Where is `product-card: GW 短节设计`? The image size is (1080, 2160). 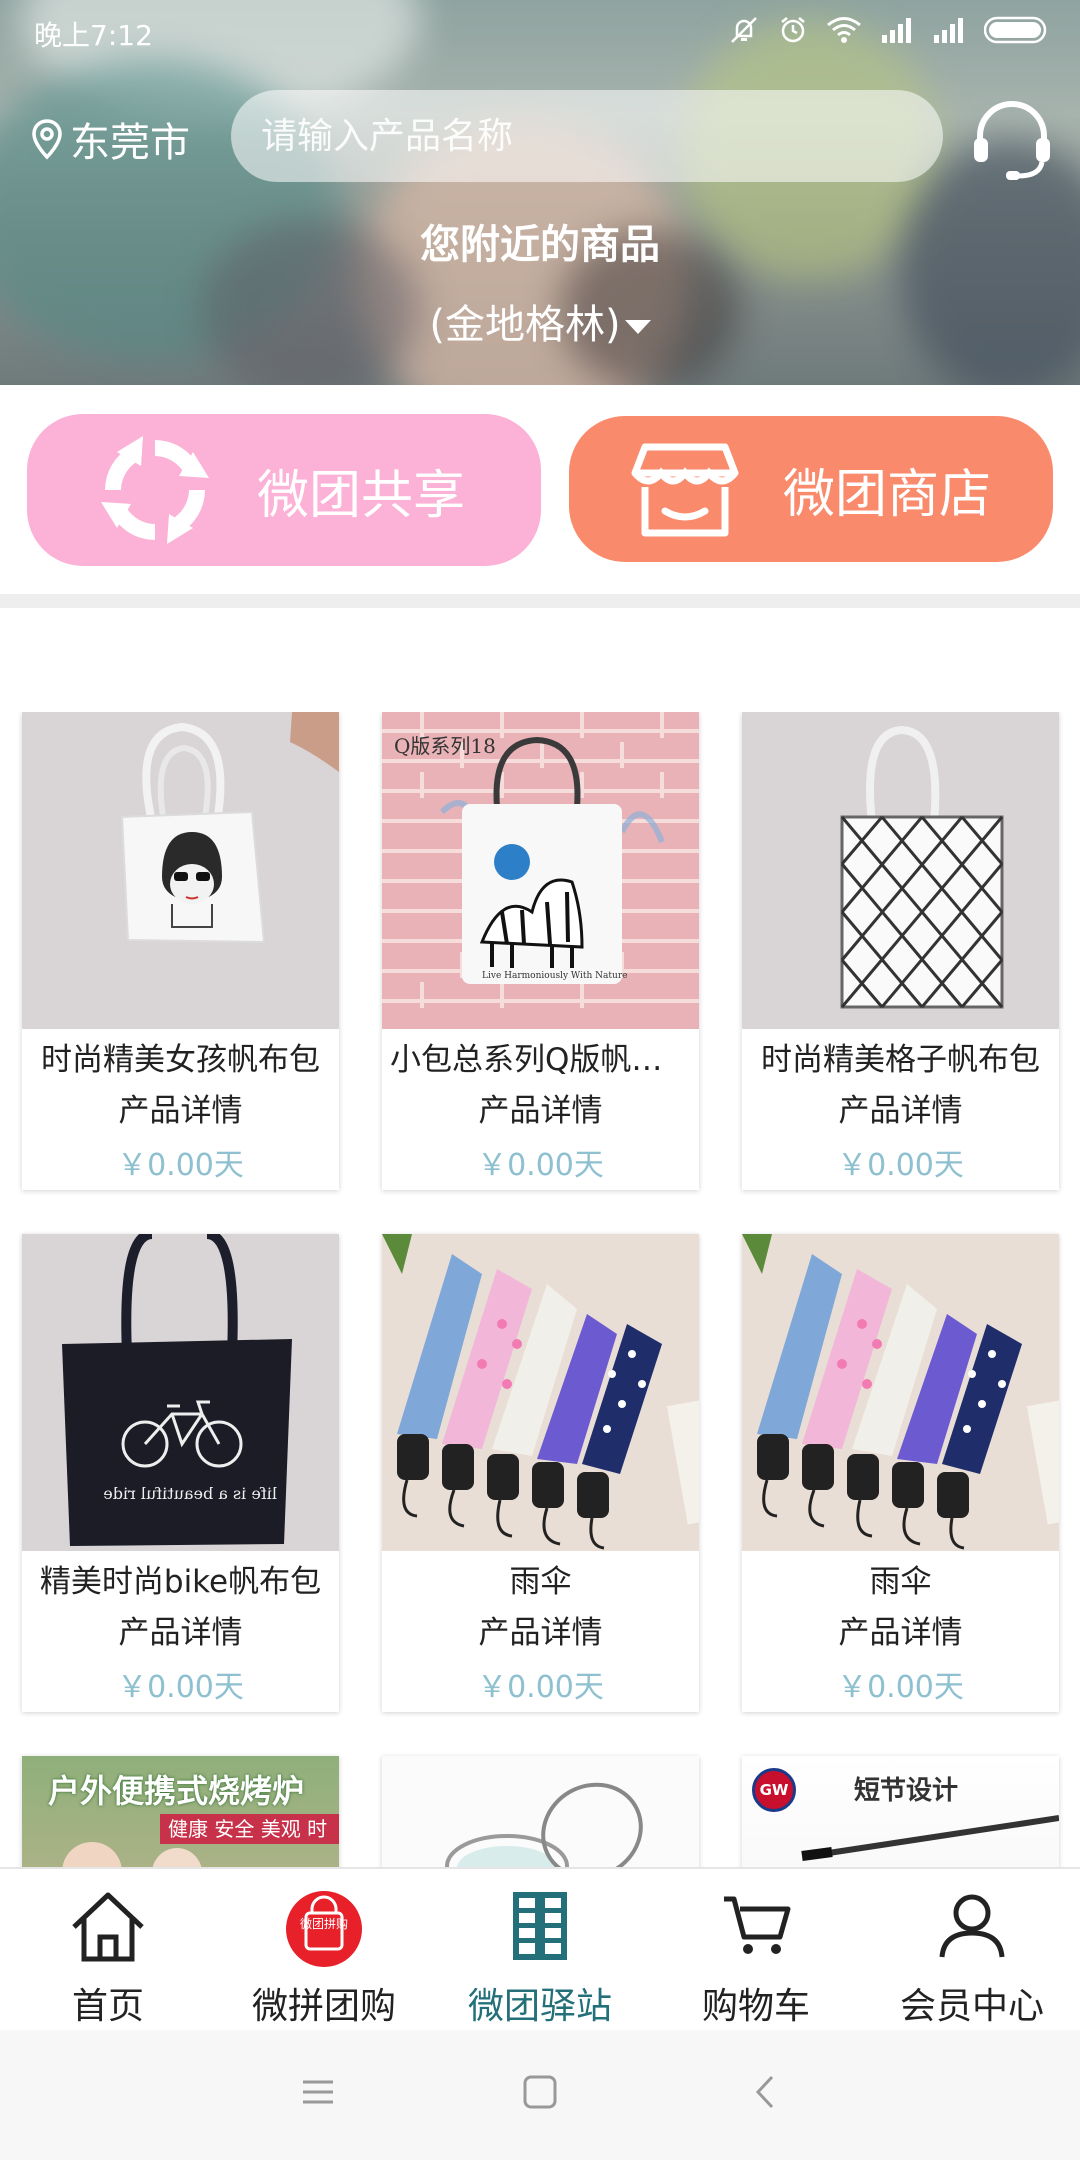 product-card: GW 短节设计 is located at coordinates (900, 1811).